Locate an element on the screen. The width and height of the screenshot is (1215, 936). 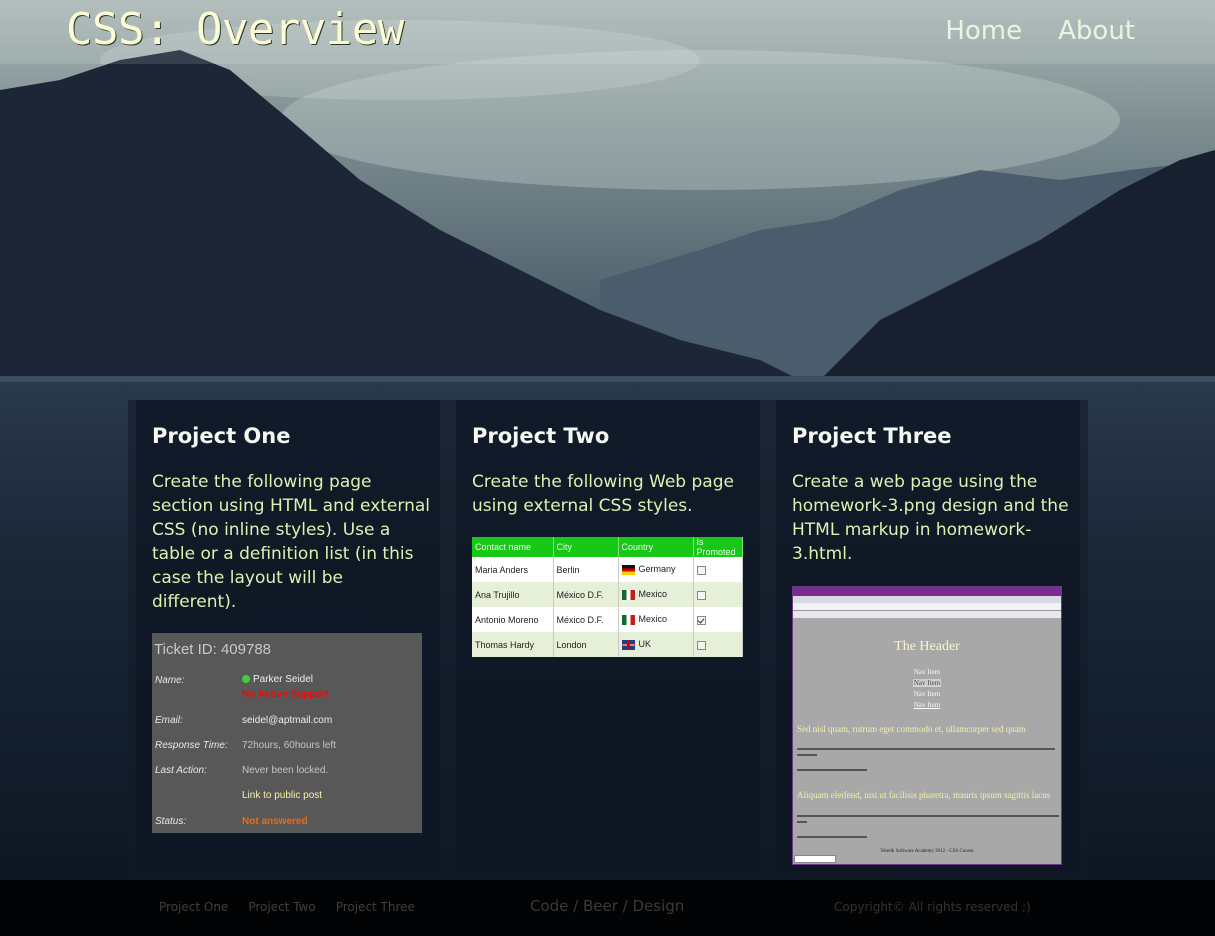
online-status-icon is located at coordinates (246, 679).